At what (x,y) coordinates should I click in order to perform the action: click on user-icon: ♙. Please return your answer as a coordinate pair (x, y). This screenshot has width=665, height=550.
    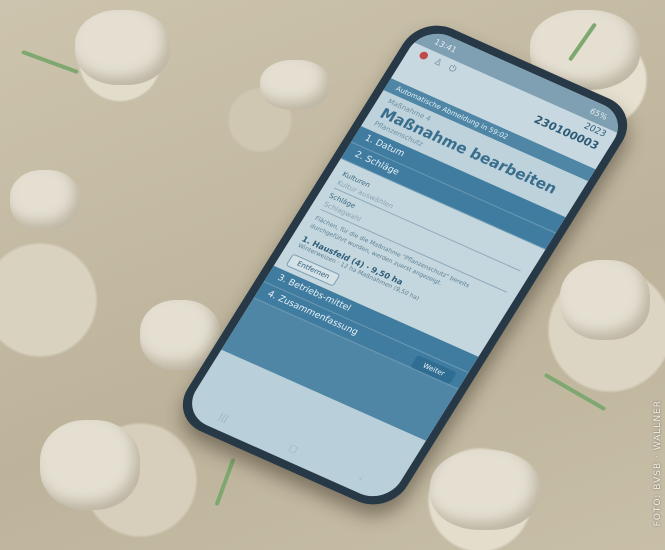
    Looking at the image, I should click on (438, 63).